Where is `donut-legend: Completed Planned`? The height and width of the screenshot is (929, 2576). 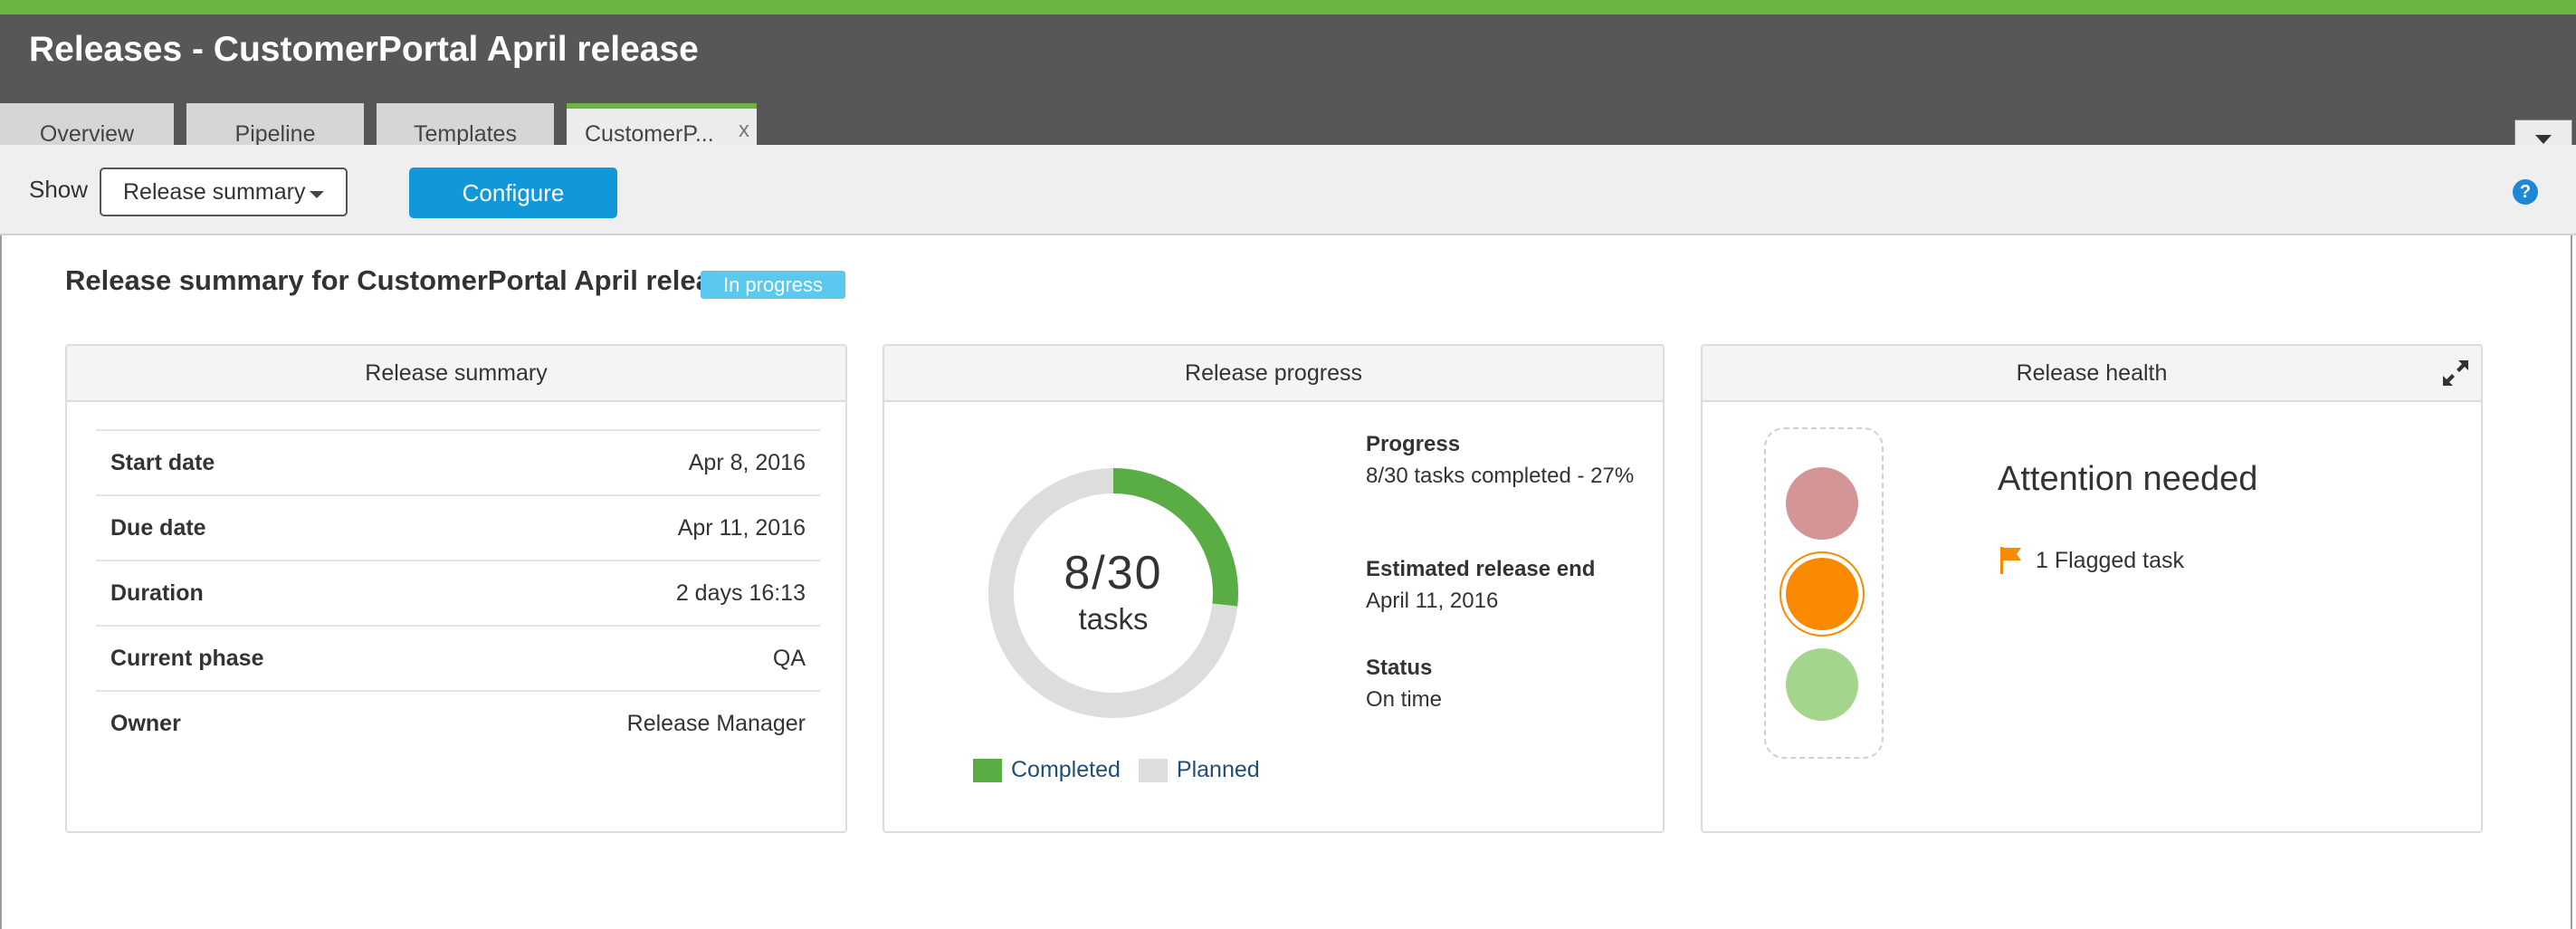 donut-legend: Completed Planned is located at coordinates (1125, 770).